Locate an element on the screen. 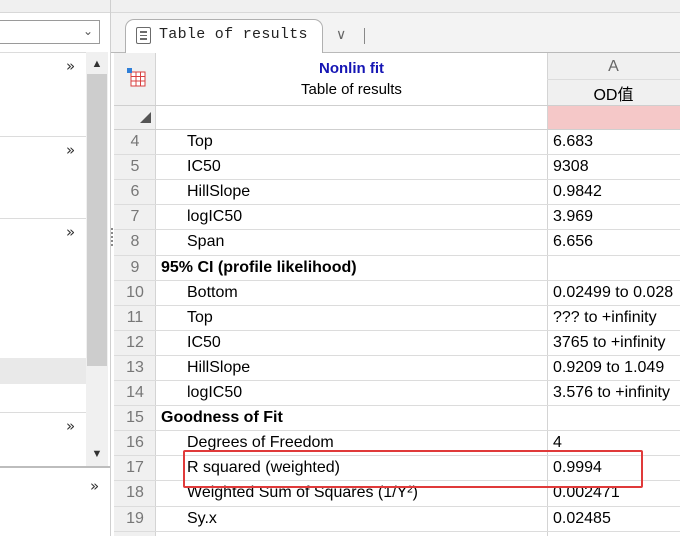 The width and height of the screenshot is (680, 536). chevron-down-icon: ∨ is located at coordinates (341, 35).